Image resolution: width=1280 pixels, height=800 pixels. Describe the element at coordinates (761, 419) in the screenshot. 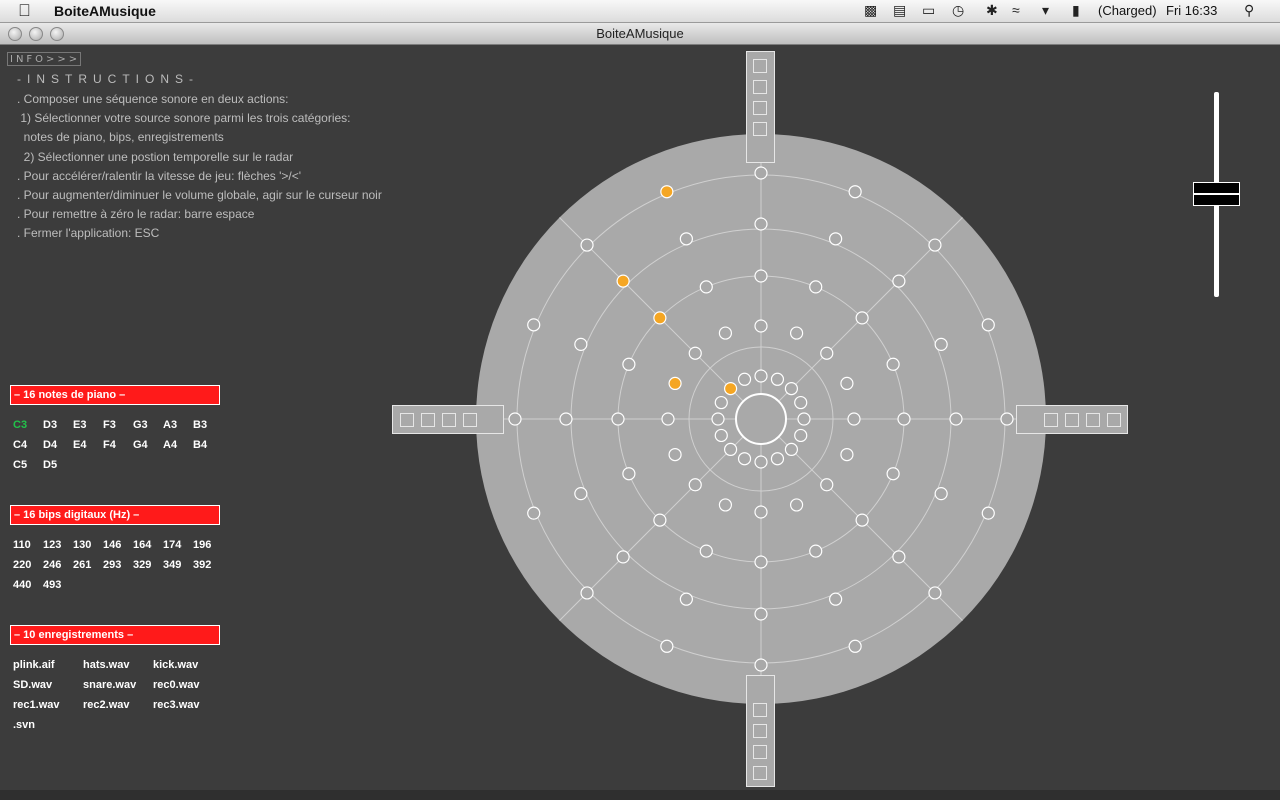

I see `radar-center-hub` at that location.